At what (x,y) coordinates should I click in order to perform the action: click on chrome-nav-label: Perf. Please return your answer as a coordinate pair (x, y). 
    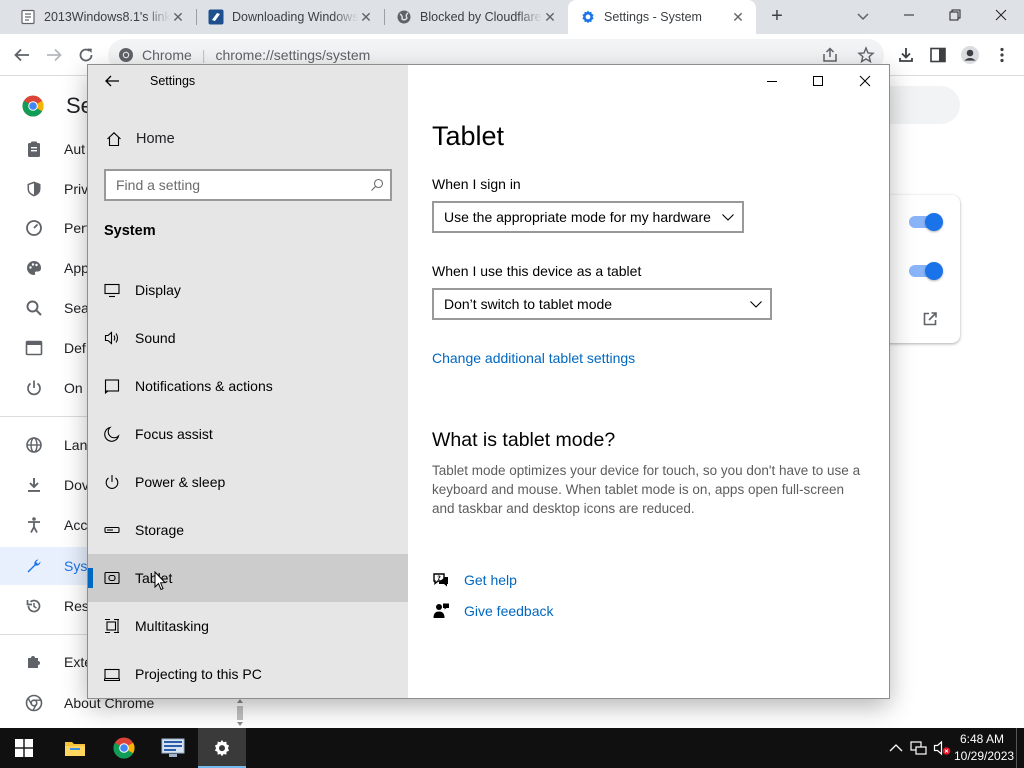
    Looking at the image, I should click on (77, 228).